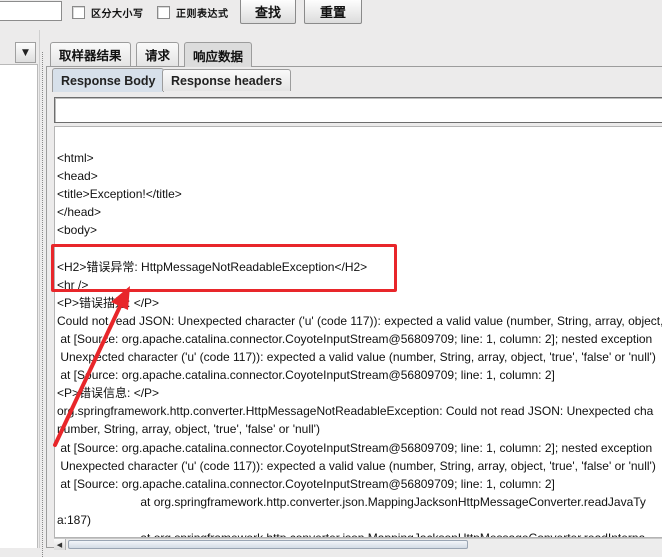  I want to click on regex-checkbox, so click(163, 12).